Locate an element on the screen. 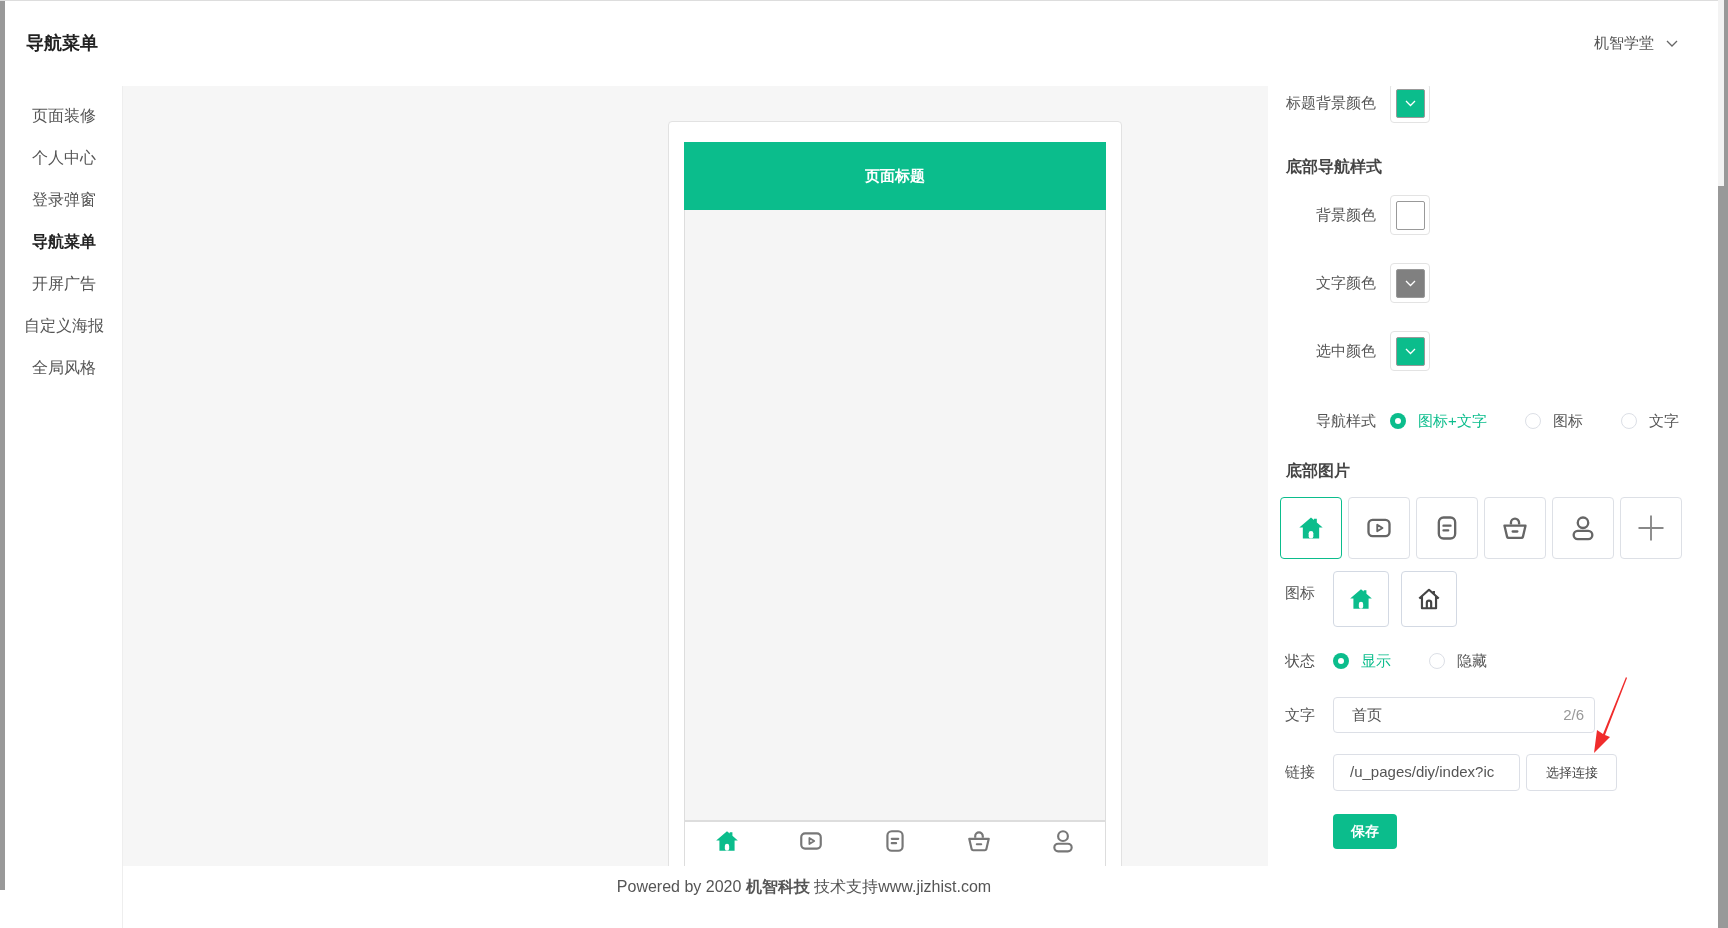 This screenshot has width=1728, height=928. field-label: 文字 is located at coordinates (1300, 714).